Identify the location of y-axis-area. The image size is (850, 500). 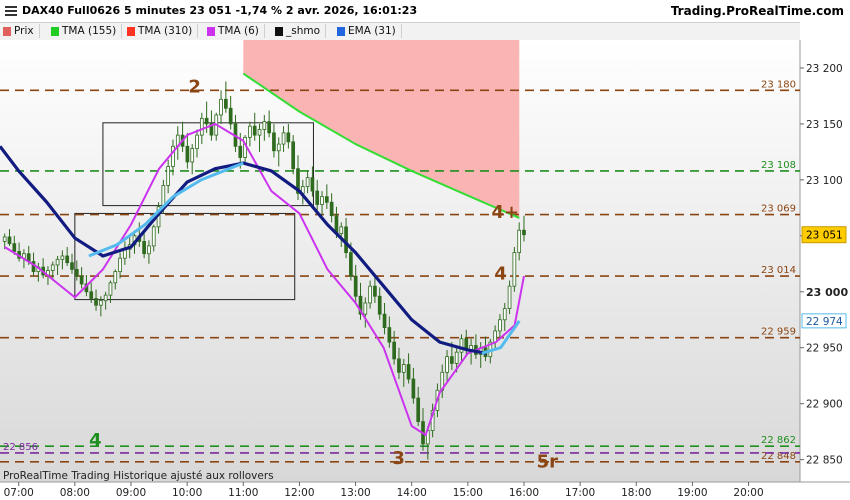
(825, 261).